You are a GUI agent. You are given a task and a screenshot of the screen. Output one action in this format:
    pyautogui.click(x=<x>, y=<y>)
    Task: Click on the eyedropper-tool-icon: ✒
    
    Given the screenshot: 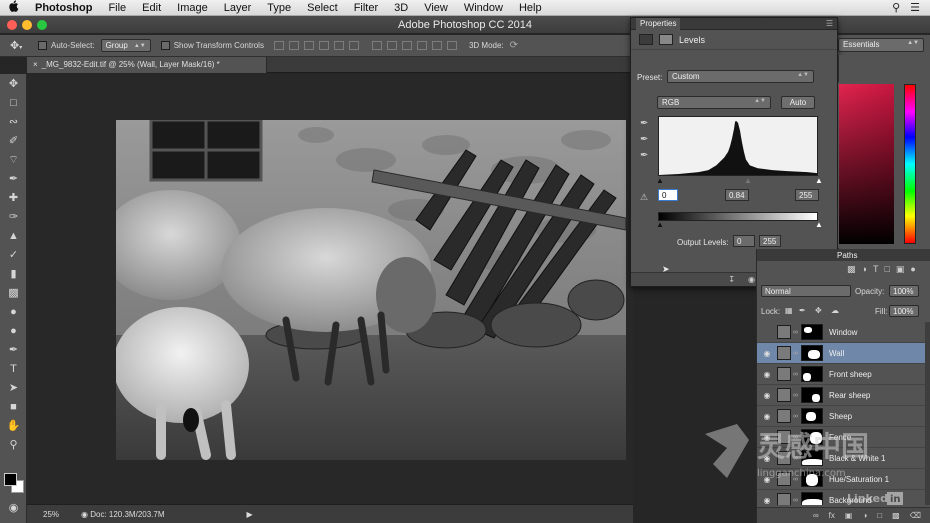 What is the action you would take?
    pyautogui.click(x=13, y=178)
    